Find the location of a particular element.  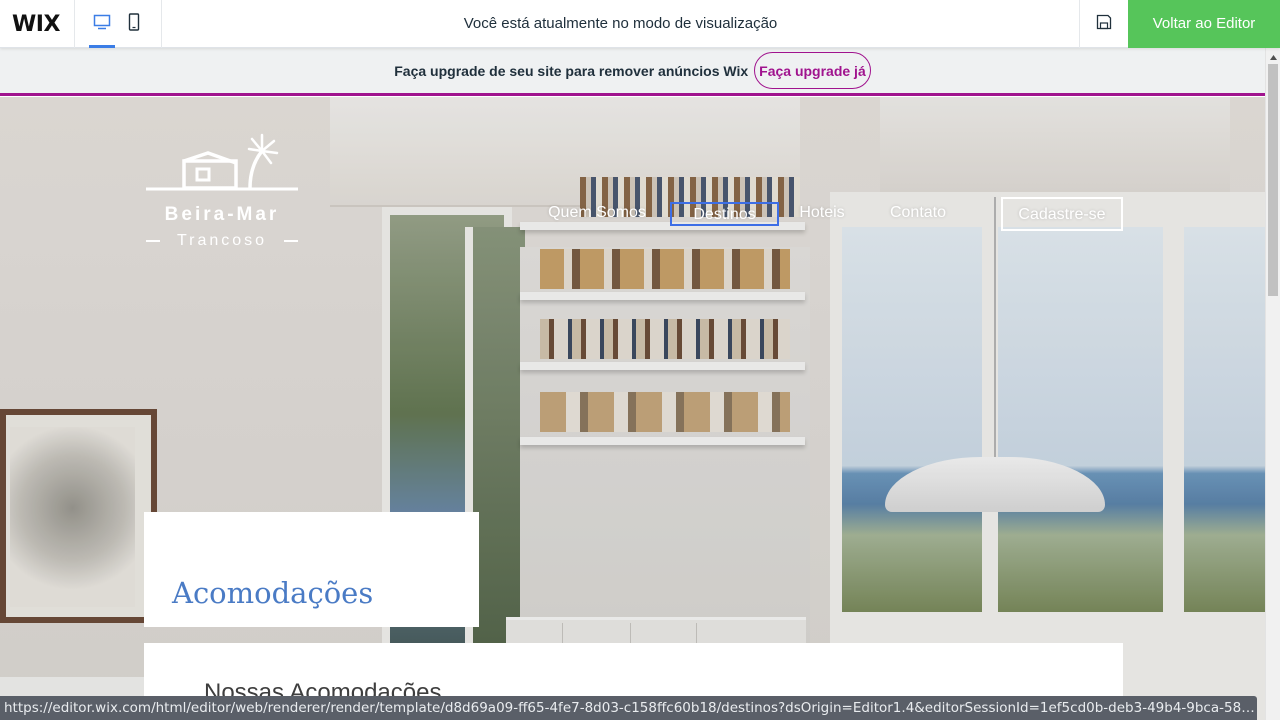

back-to-editor-button: Voltar ao Editor is located at coordinates (1204, 24).